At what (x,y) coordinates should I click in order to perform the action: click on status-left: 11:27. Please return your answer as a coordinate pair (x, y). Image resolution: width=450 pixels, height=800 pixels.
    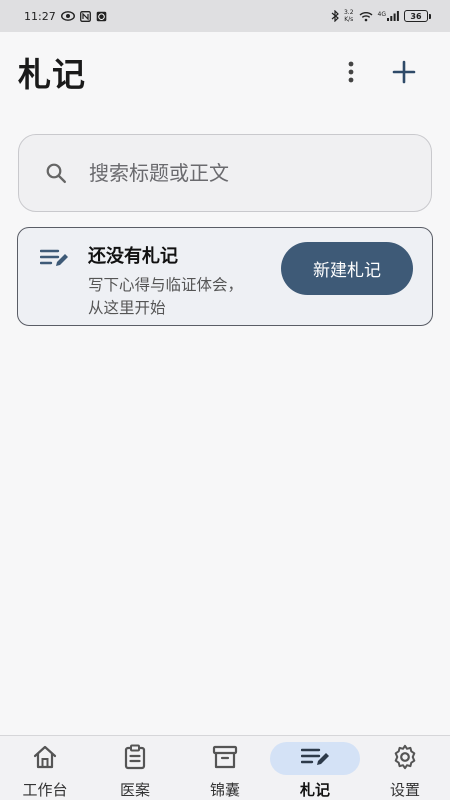
    Looking at the image, I should click on (65, 16).